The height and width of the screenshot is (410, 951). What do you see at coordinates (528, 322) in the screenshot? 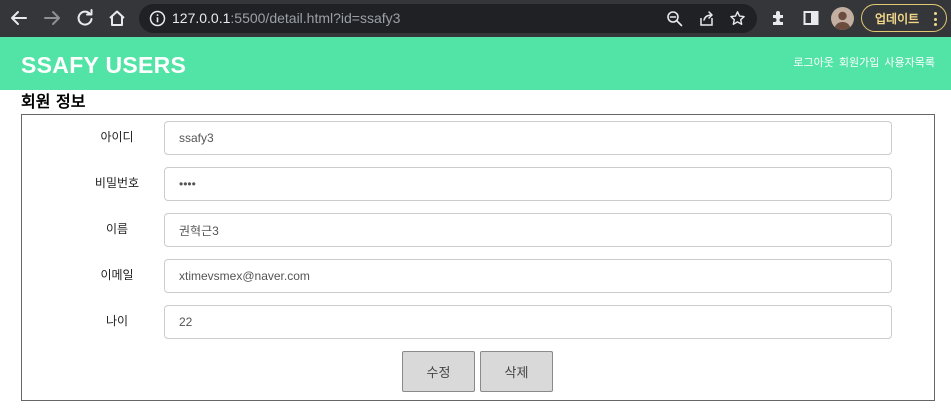
I see `age-input` at bounding box center [528, 322].